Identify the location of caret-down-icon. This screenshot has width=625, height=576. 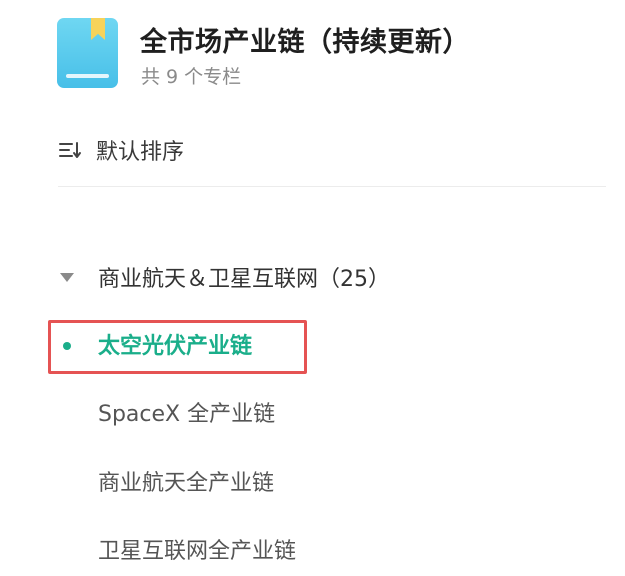
(67, 277).